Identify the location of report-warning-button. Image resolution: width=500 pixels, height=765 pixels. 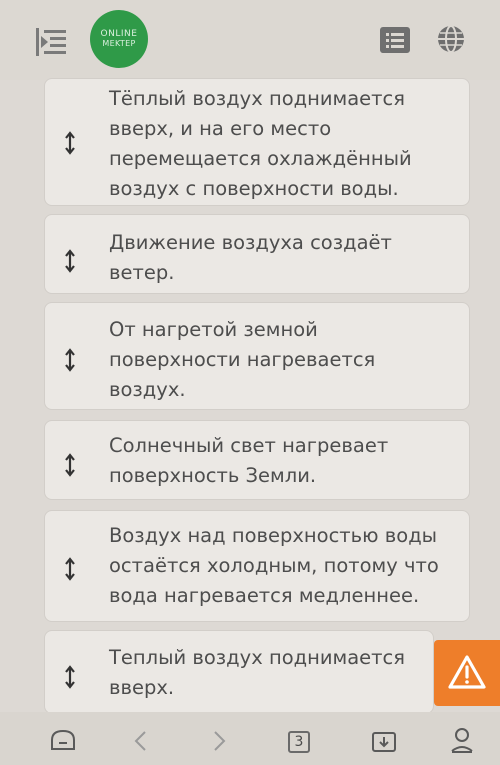
(467, 673).